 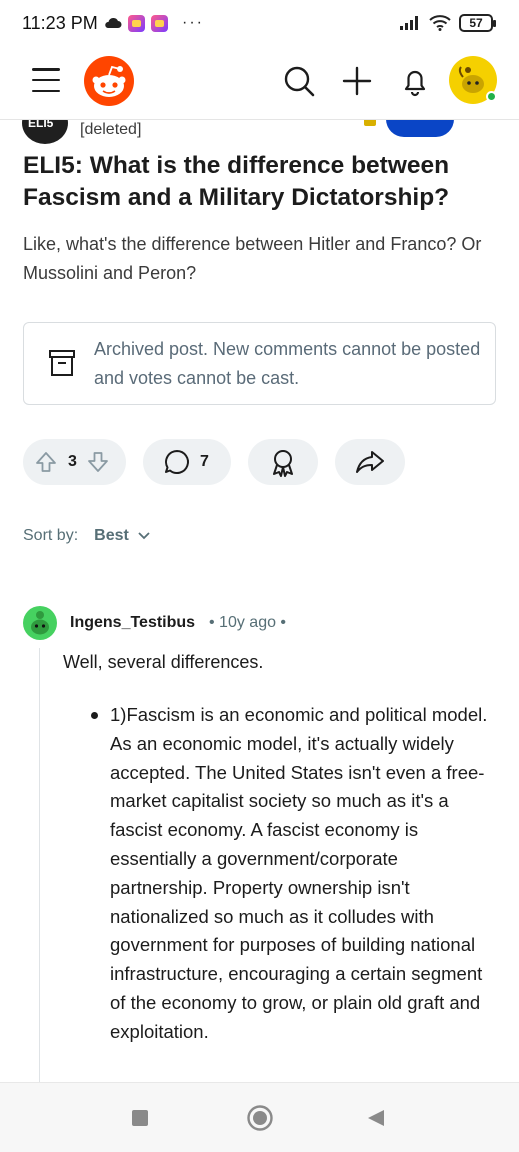 What do you see at coordinates (51, 535) in the screenshot?
I see `sort-label: Sort by:` at bounding box center [51, 535].